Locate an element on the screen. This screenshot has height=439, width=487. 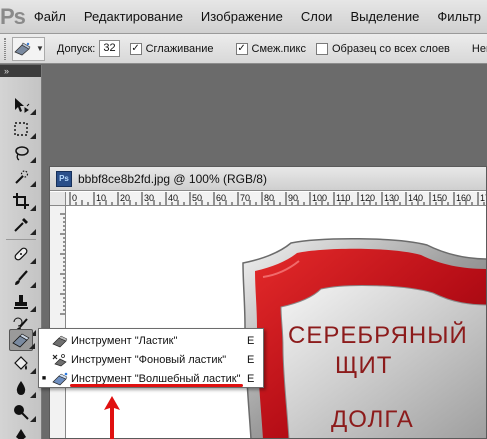
lasso-icon is located at coordinates (22, 153).